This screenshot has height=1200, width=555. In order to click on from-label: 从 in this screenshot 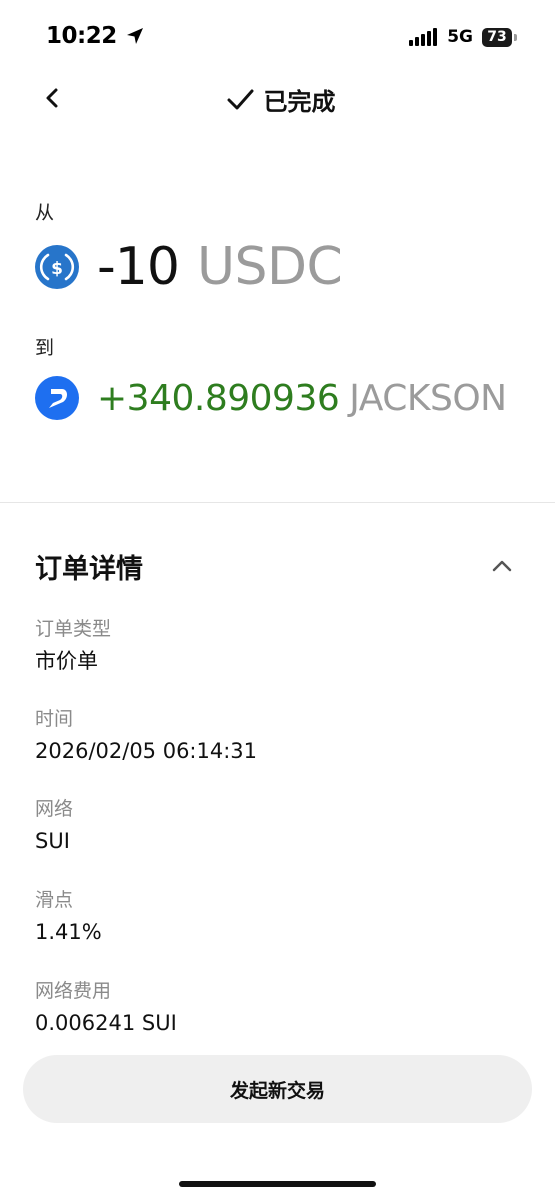, I will do `click(45, 213)`.